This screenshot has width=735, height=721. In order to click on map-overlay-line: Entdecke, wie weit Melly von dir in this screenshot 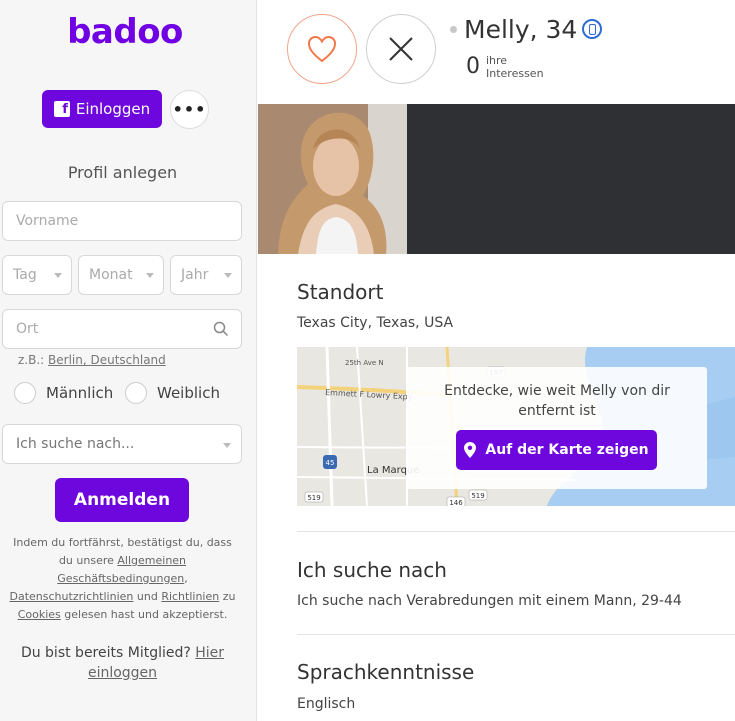, I will do `click(557, 391)`.